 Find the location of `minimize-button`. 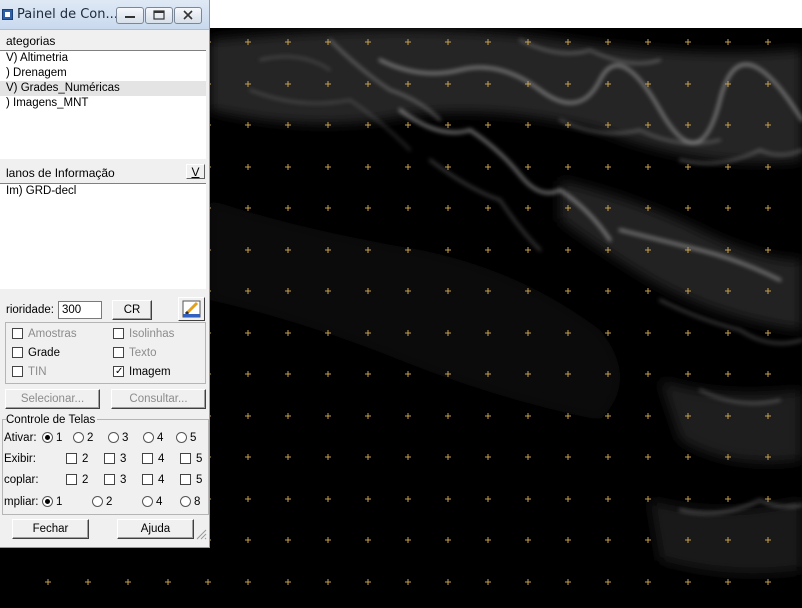

minimize-button is located at coordinates (130, 15).